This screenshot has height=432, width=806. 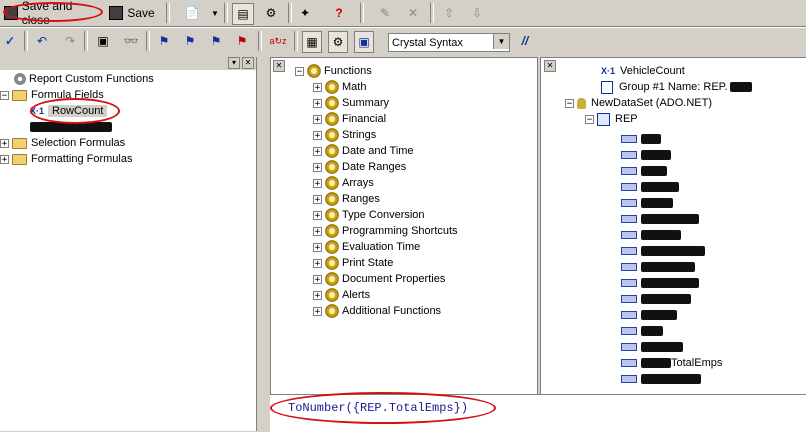 I want to click on tree-item-function-category: + Arrays, so click(x=343, y=183).